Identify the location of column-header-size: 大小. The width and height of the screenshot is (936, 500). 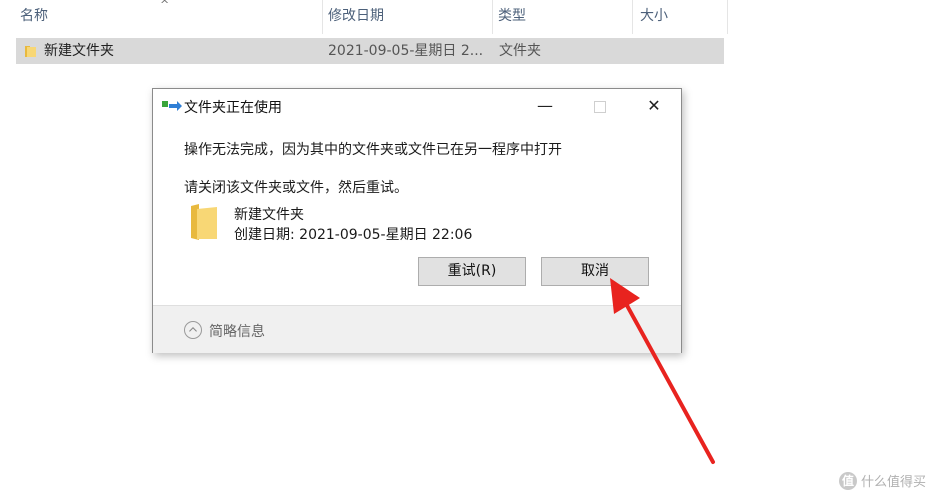
(681, 17).